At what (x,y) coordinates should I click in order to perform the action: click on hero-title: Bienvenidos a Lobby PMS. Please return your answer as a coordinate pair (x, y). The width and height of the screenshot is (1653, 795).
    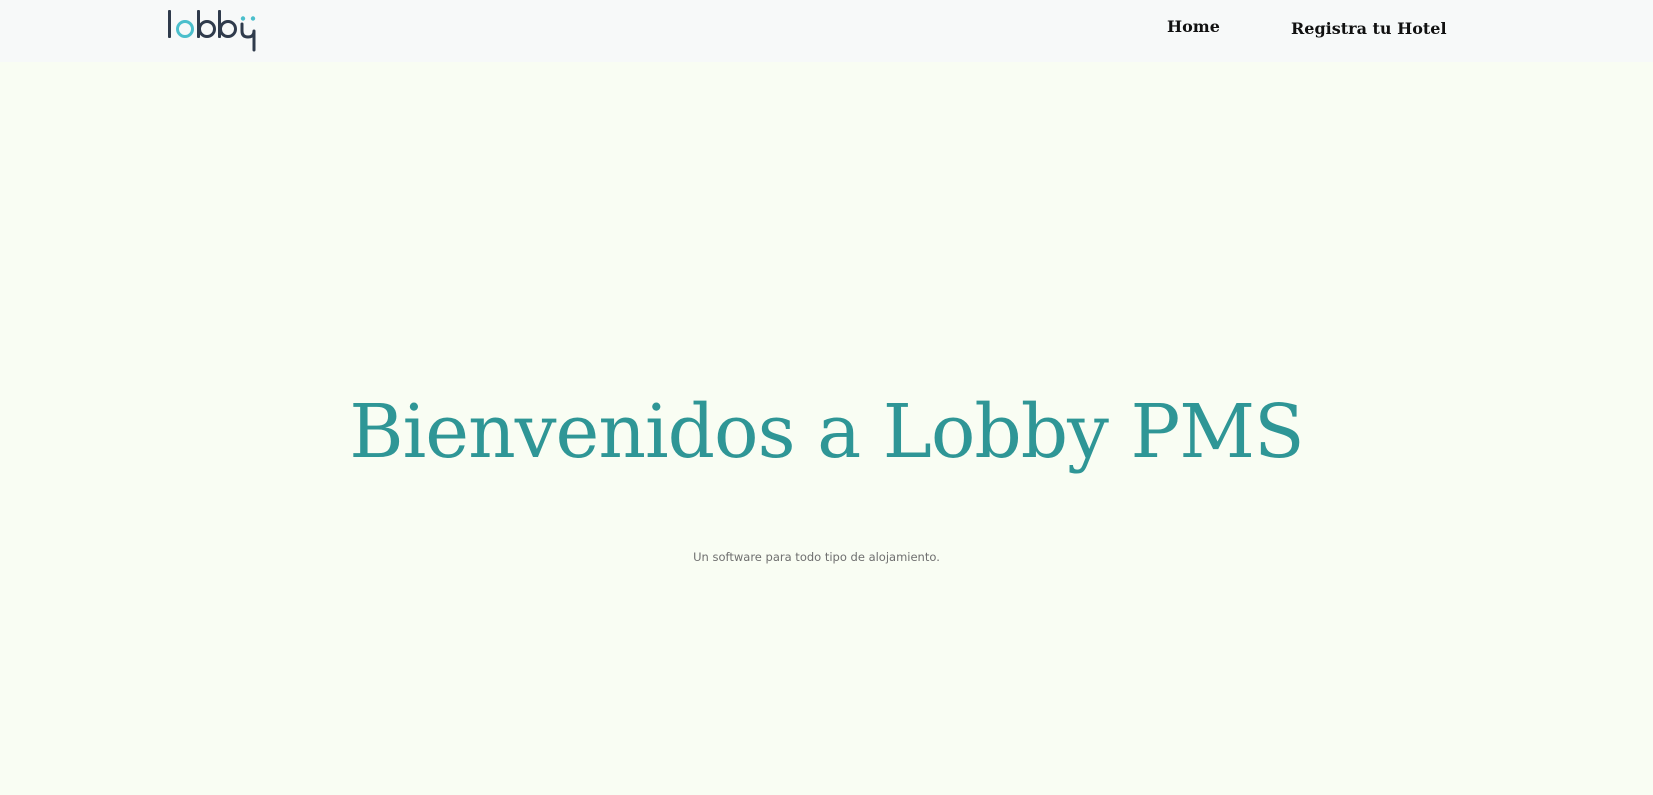
    Looking at the image, I should click on (827, 432).